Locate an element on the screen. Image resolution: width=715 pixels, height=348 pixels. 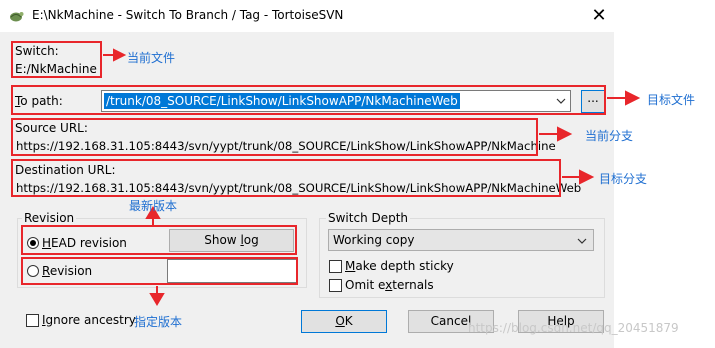
omit-externals-label: Omit externals is located at coordinates (389, 285).